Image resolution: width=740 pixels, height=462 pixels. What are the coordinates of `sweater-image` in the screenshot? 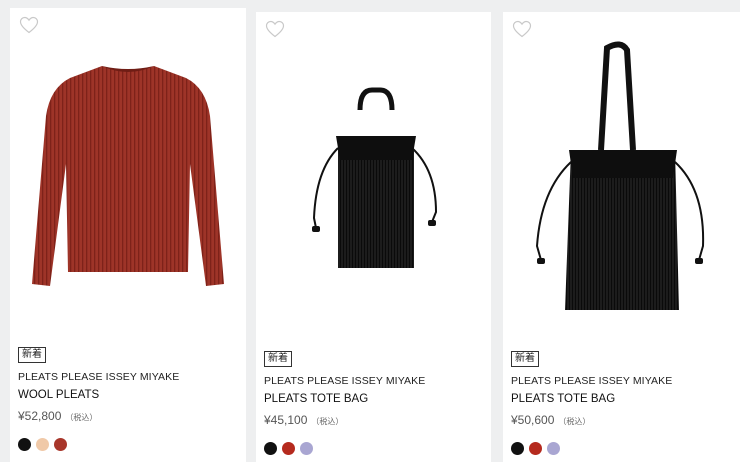 It's located at (128, 176).